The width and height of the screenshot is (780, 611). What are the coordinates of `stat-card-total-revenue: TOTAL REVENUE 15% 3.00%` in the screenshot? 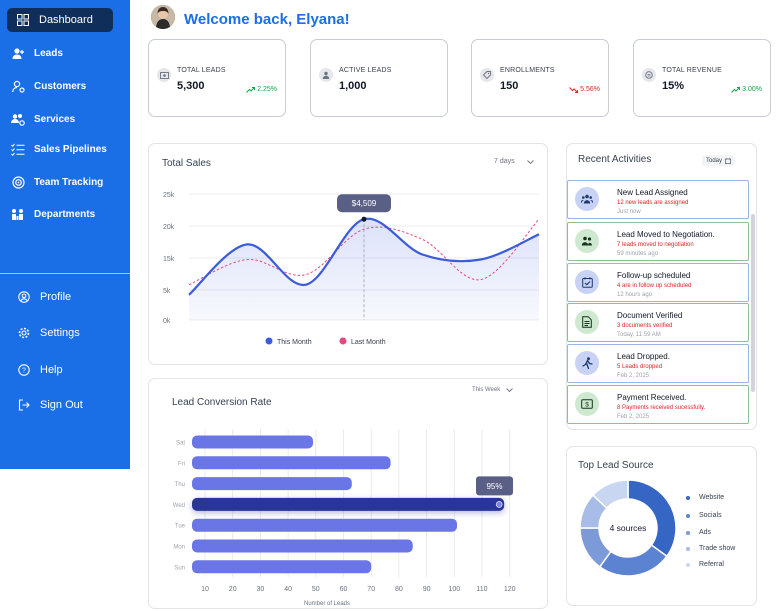 It's located at (702, 78).